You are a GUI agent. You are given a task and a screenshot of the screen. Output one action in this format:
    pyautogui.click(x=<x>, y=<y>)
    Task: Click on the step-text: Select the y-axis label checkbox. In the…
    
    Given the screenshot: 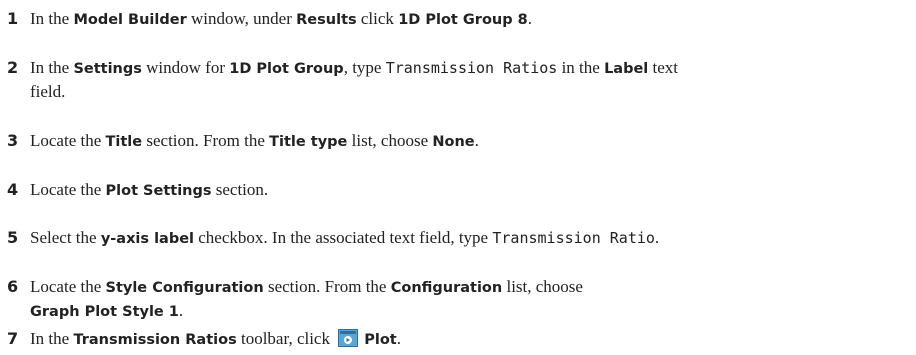 What is the action you would take?
    pyautogui.click(x=345, y=237)
    